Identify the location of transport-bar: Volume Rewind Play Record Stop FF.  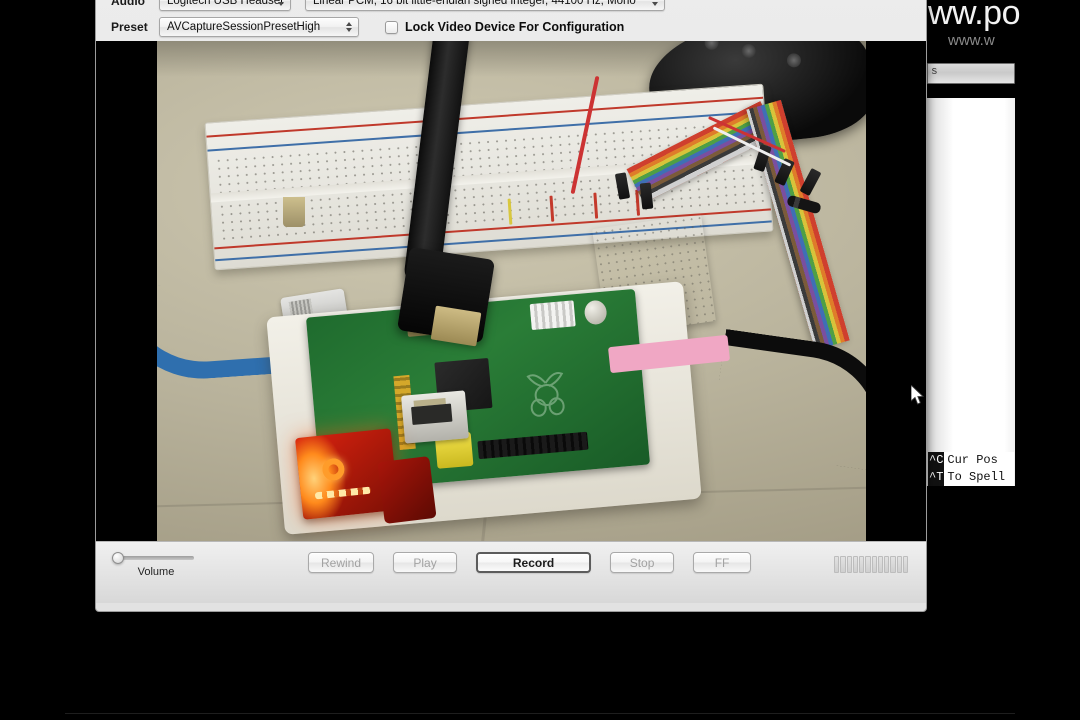
(511, 572).